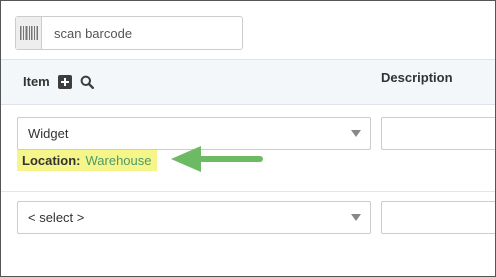 The image size is (496, 277). I want to click on barcode-icon, so click(29, 33).